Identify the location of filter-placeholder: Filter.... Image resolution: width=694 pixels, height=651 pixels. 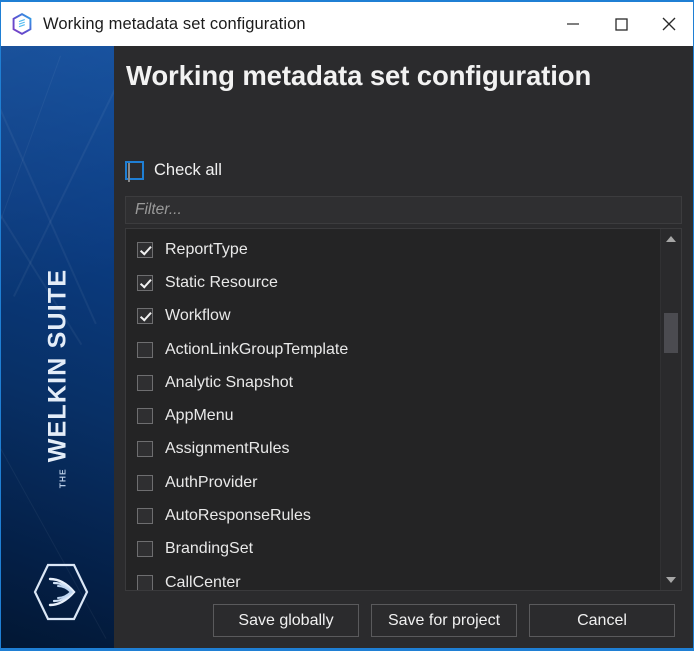
(158, 209).